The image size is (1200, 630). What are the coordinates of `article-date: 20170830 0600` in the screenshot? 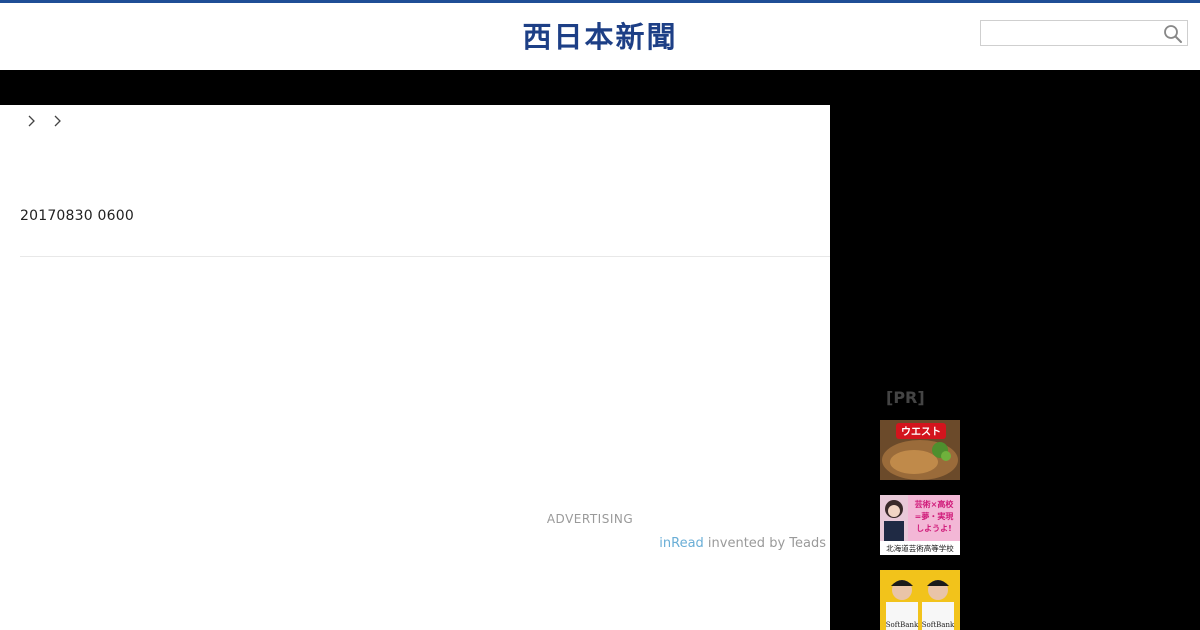 It's located at (77, 216).